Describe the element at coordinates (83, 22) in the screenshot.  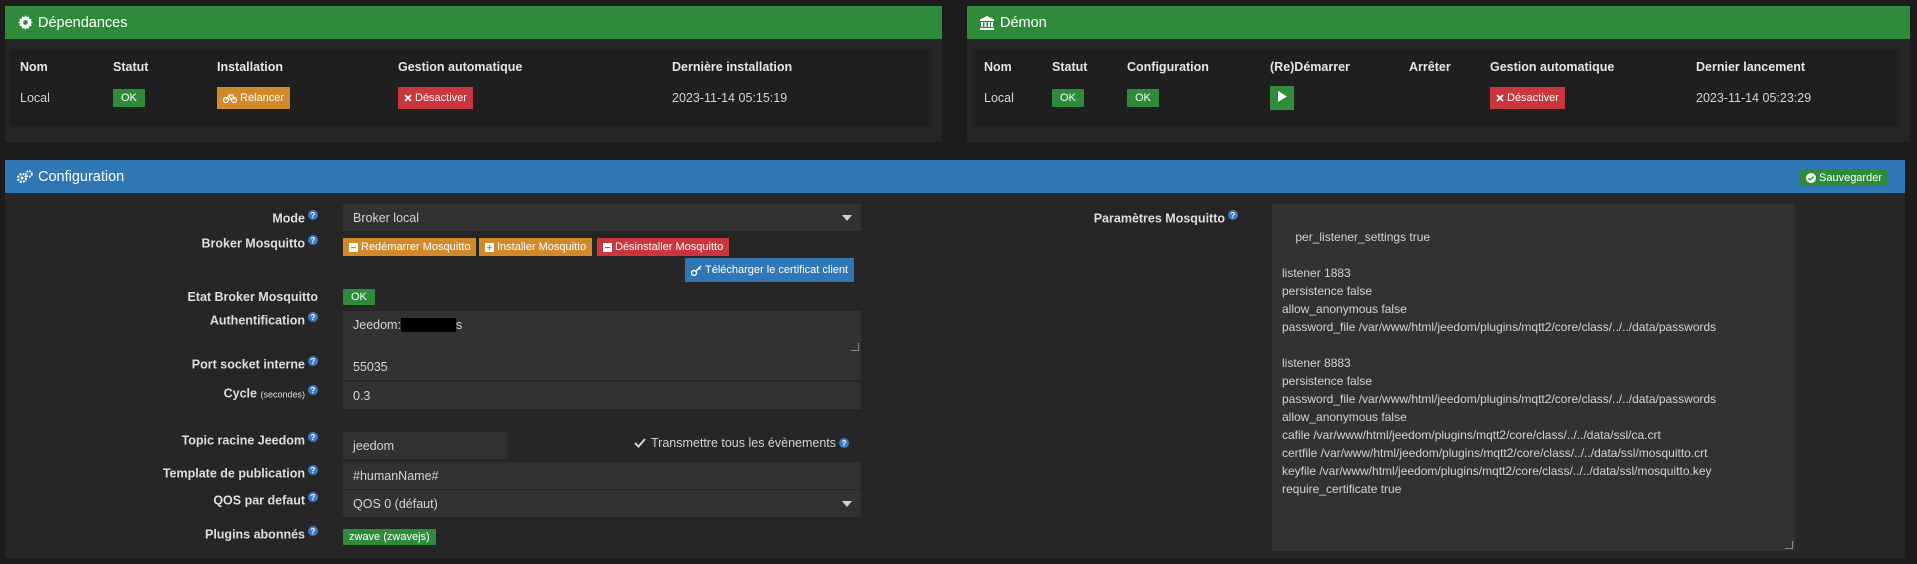
I see `dependances-title: Dépendances` at that location.